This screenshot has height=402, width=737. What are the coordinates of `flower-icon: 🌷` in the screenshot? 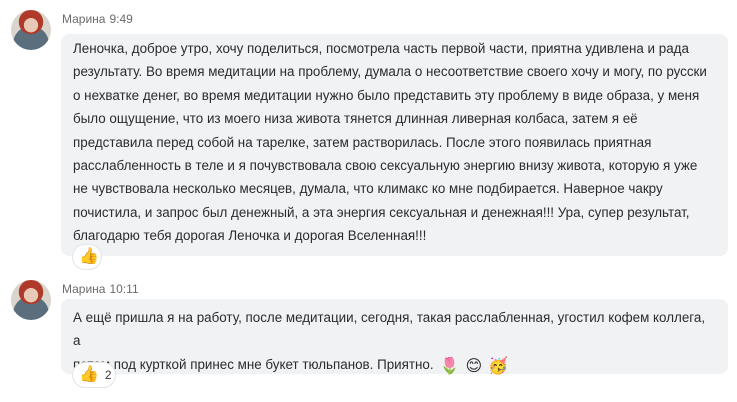 It's located at (449, 366).